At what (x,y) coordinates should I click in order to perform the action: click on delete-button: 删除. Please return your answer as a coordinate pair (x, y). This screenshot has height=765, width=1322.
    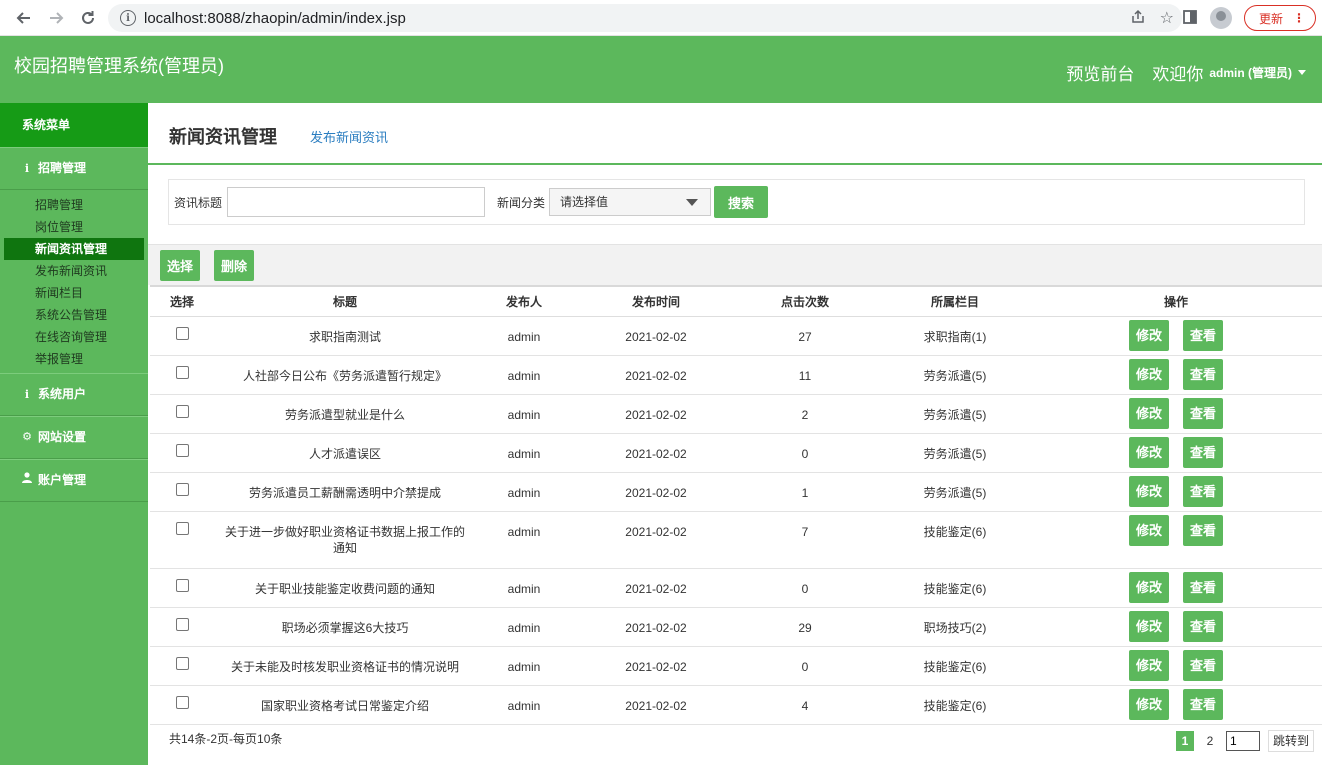
    Looking at the image, I should click on (234, 265).